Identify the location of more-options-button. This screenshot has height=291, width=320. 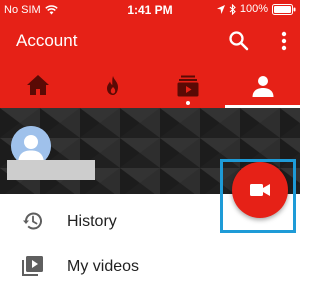
(284, 41).